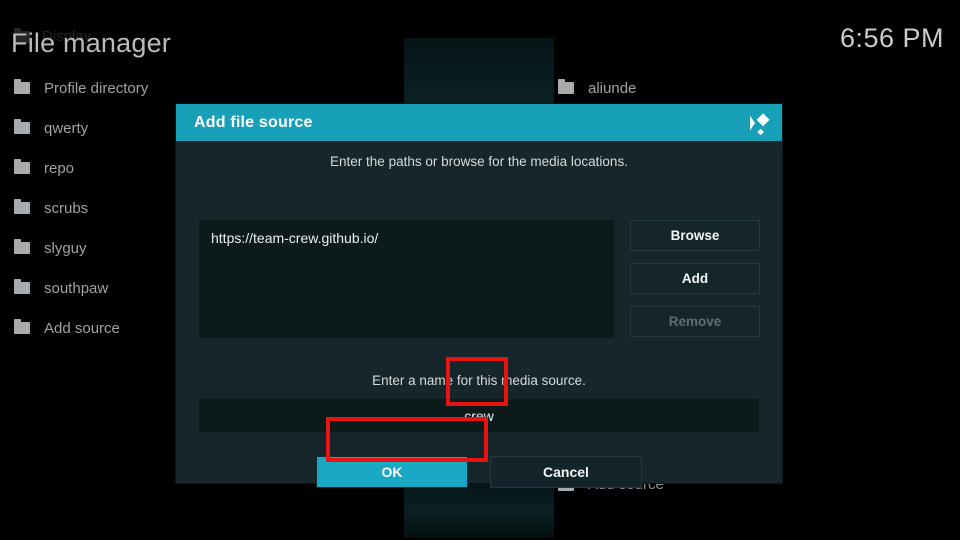 This screenshot has width=960, height=540. Describe the element at coordinates (406, 279) in the screenshot. I see `path-list: https://team-crew.github.io/` at that location.